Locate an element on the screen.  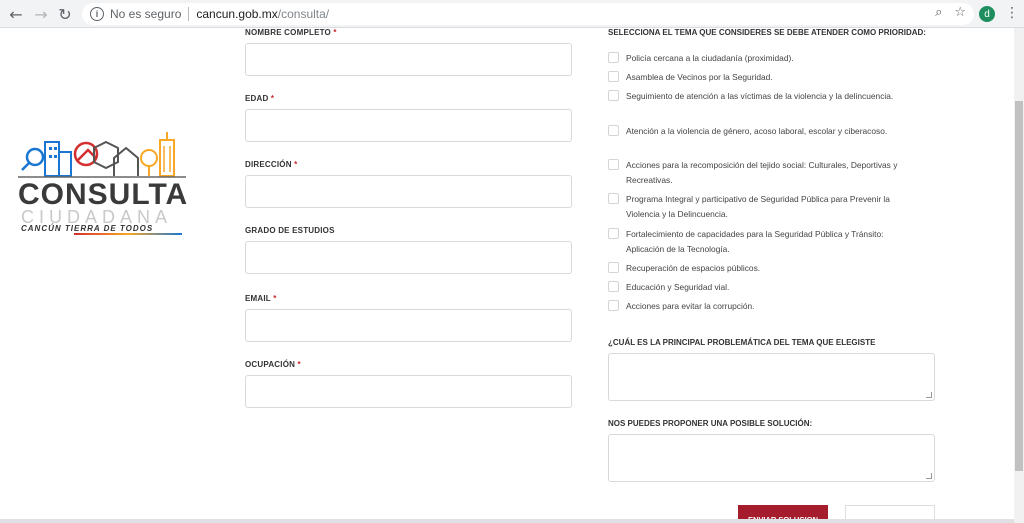
star-icon: ☆ is located at coordinates (960, 12).